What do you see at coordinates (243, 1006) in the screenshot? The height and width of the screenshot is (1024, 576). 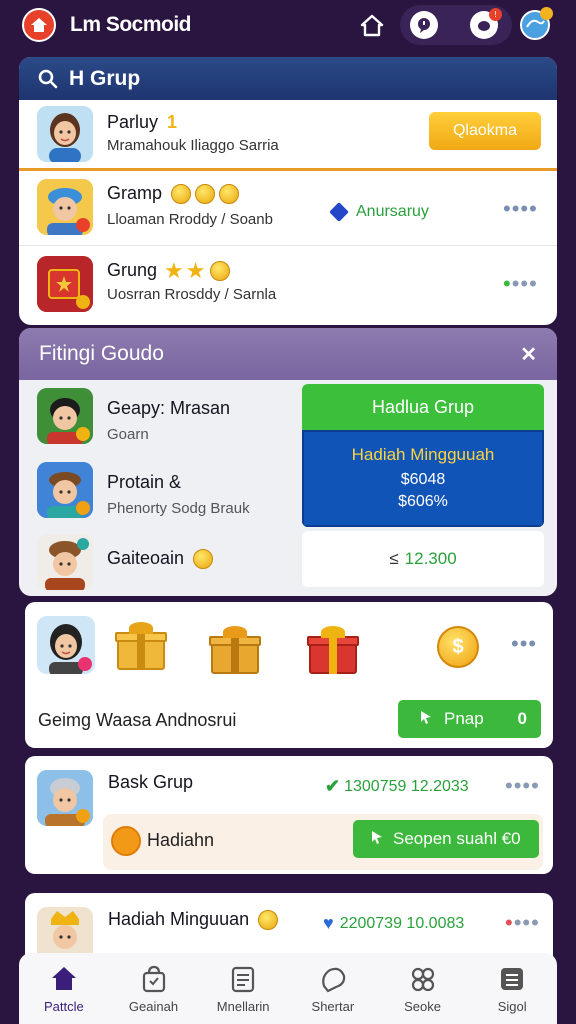 I see `nav-label: Mnellarin` at bounding box center [243, 1006].